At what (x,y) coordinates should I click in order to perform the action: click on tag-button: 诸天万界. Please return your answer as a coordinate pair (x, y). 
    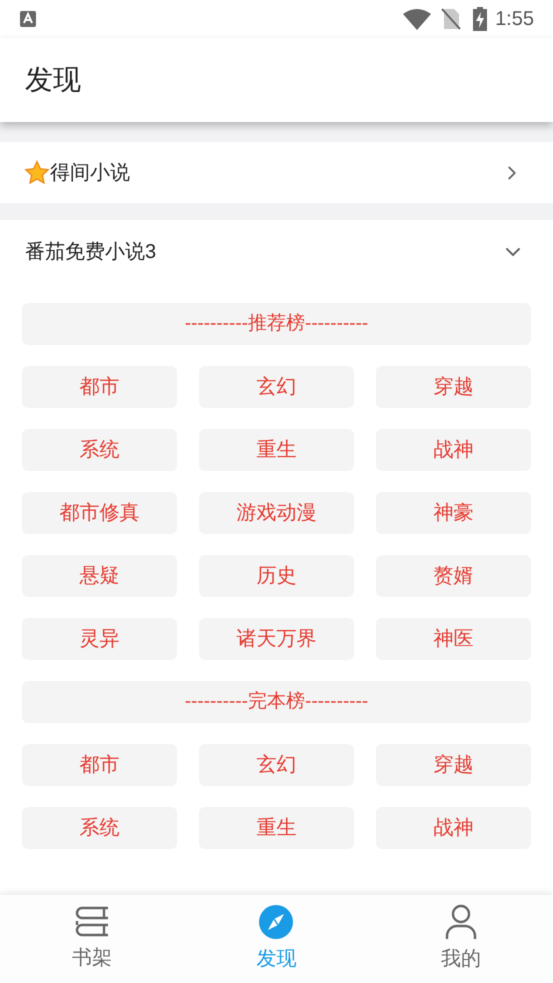
    Looking at the image, I should click on (276, 639).